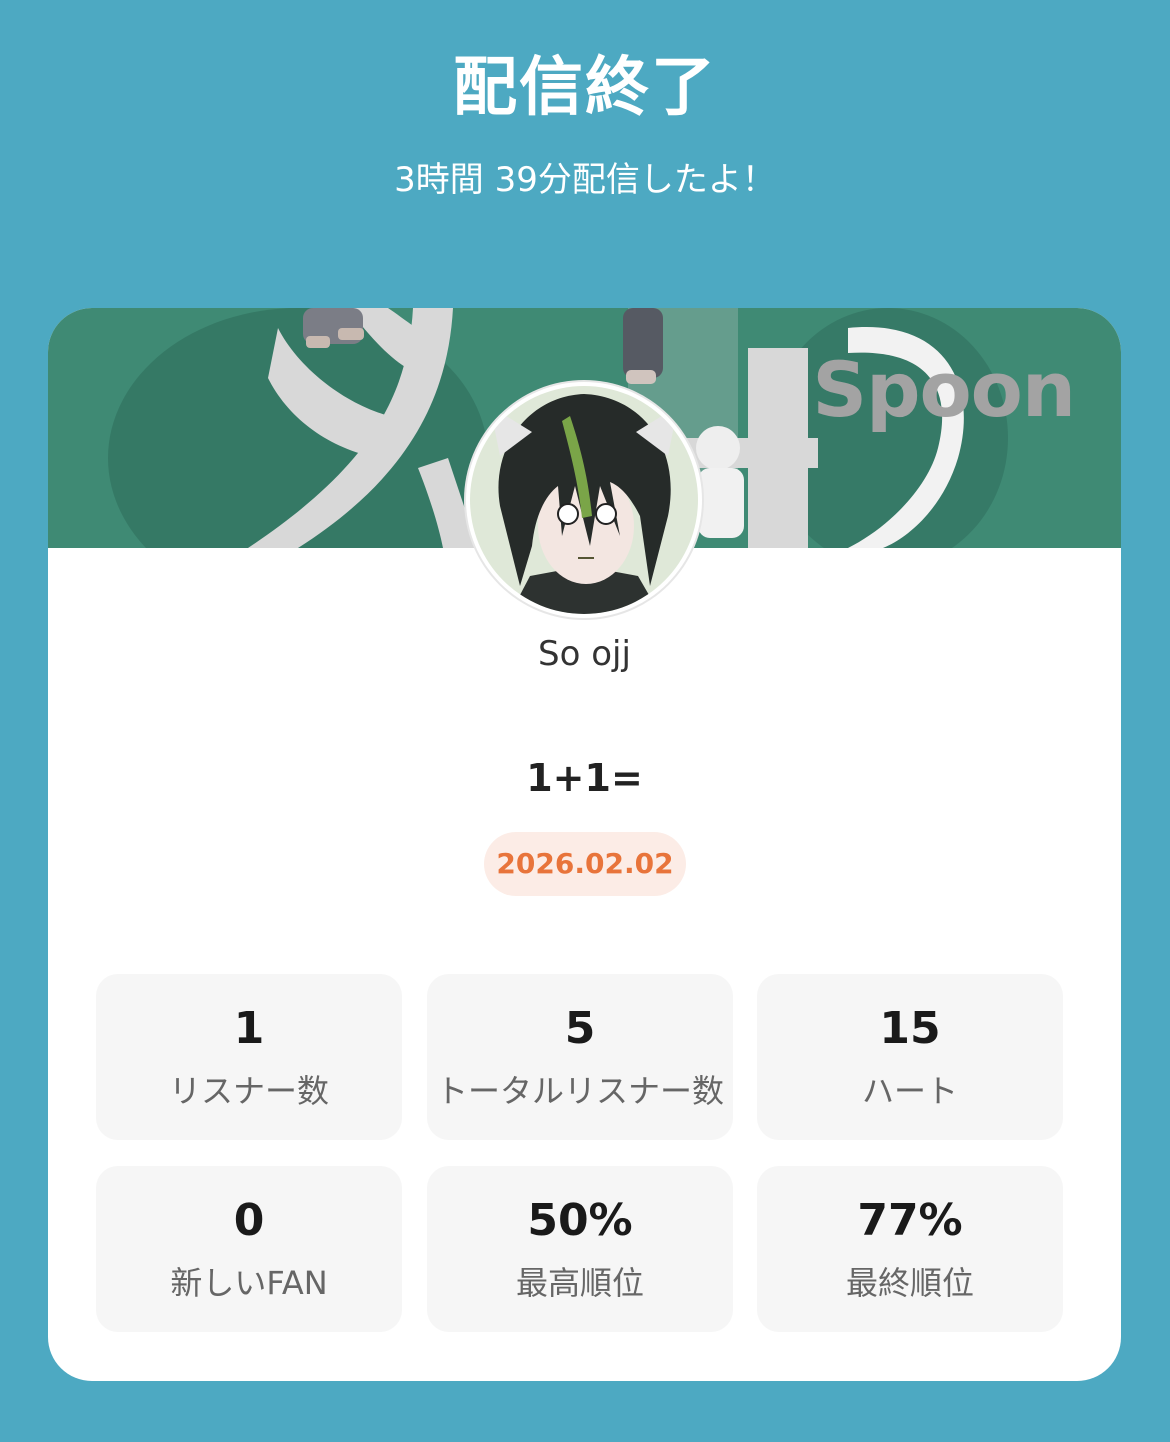  What do you see at coordinates (249, 1283) in the screenshot?
I see `stat-label: 新しいFAN` at bounding box center [249, 1283].